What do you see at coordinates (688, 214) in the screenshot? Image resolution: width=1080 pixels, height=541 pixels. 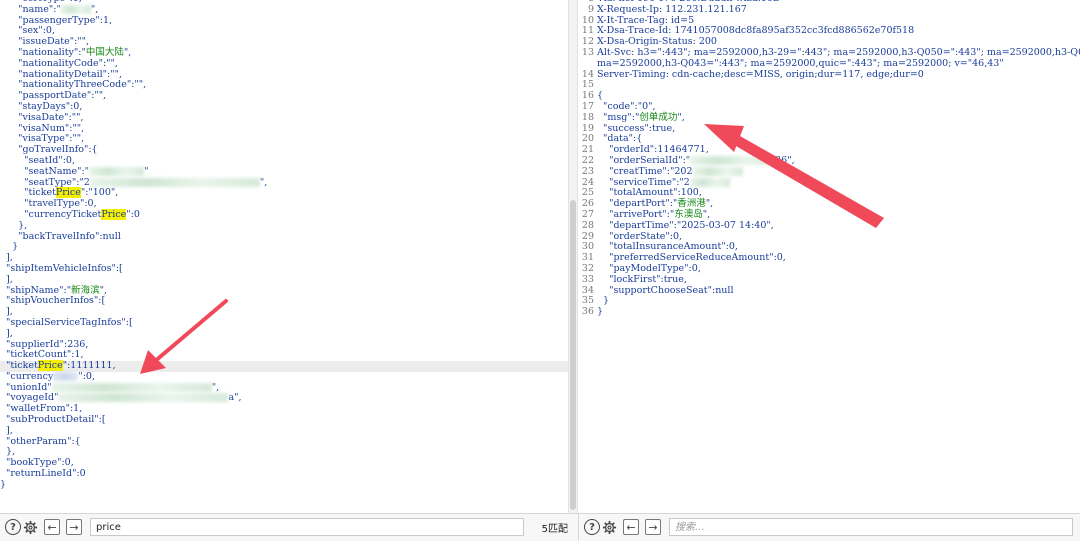 I see `string-value: 东澳岛` at bounding box center [688, 214].